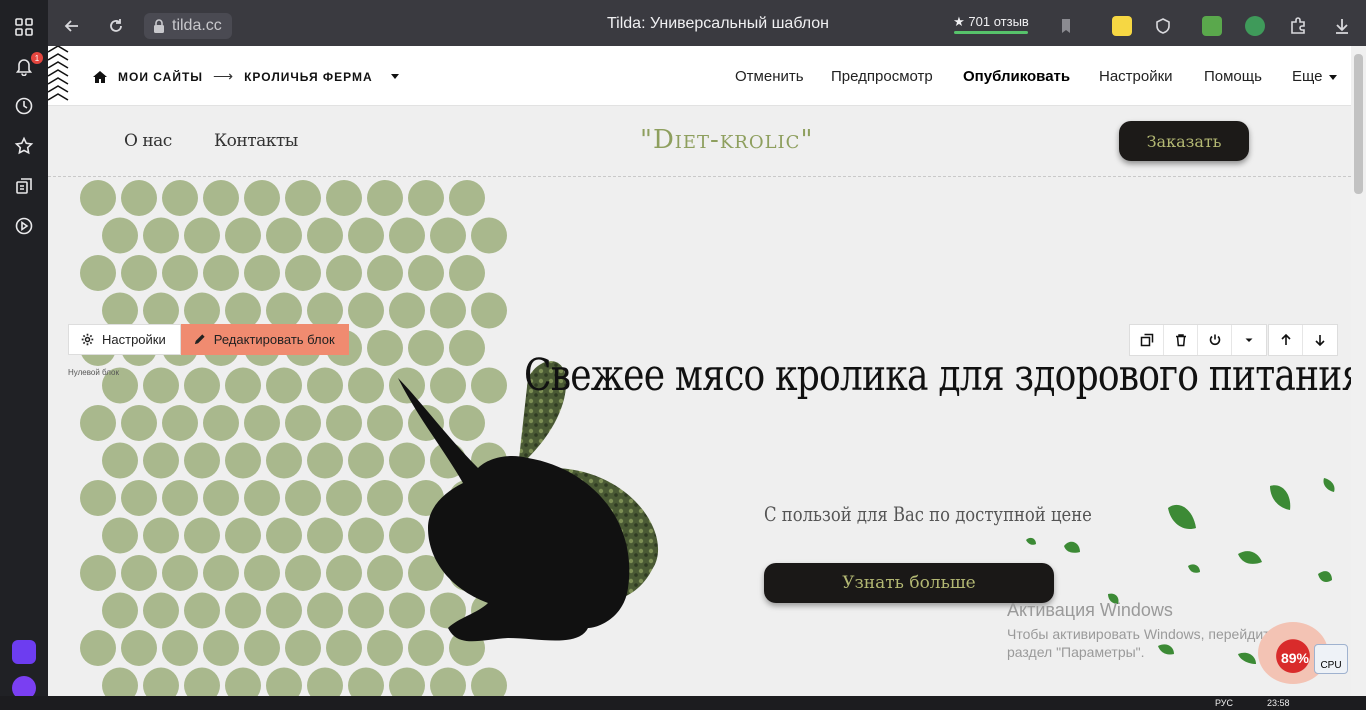 This screenshot has height=710, width=1366. Describe the element at coordinates (1342, 26) in the screenshot. I see `download-icon` at that location.